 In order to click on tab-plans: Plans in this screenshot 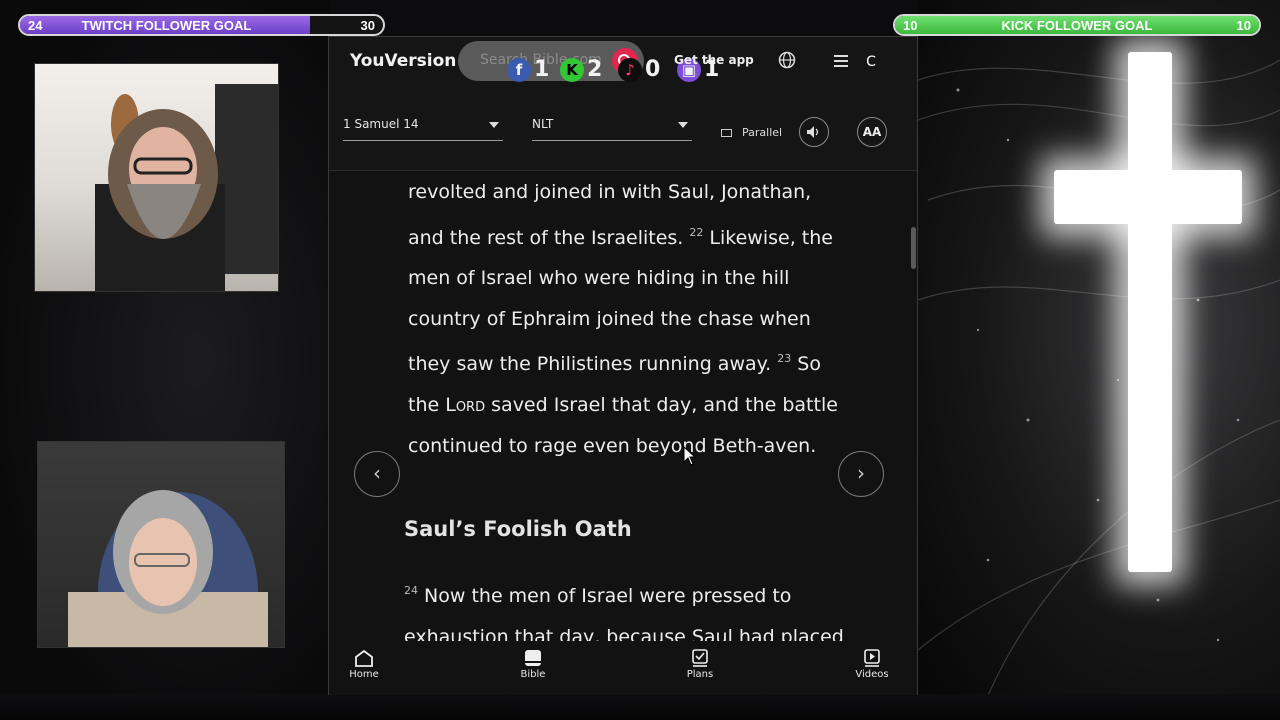, I will do `click(700, 664)`.